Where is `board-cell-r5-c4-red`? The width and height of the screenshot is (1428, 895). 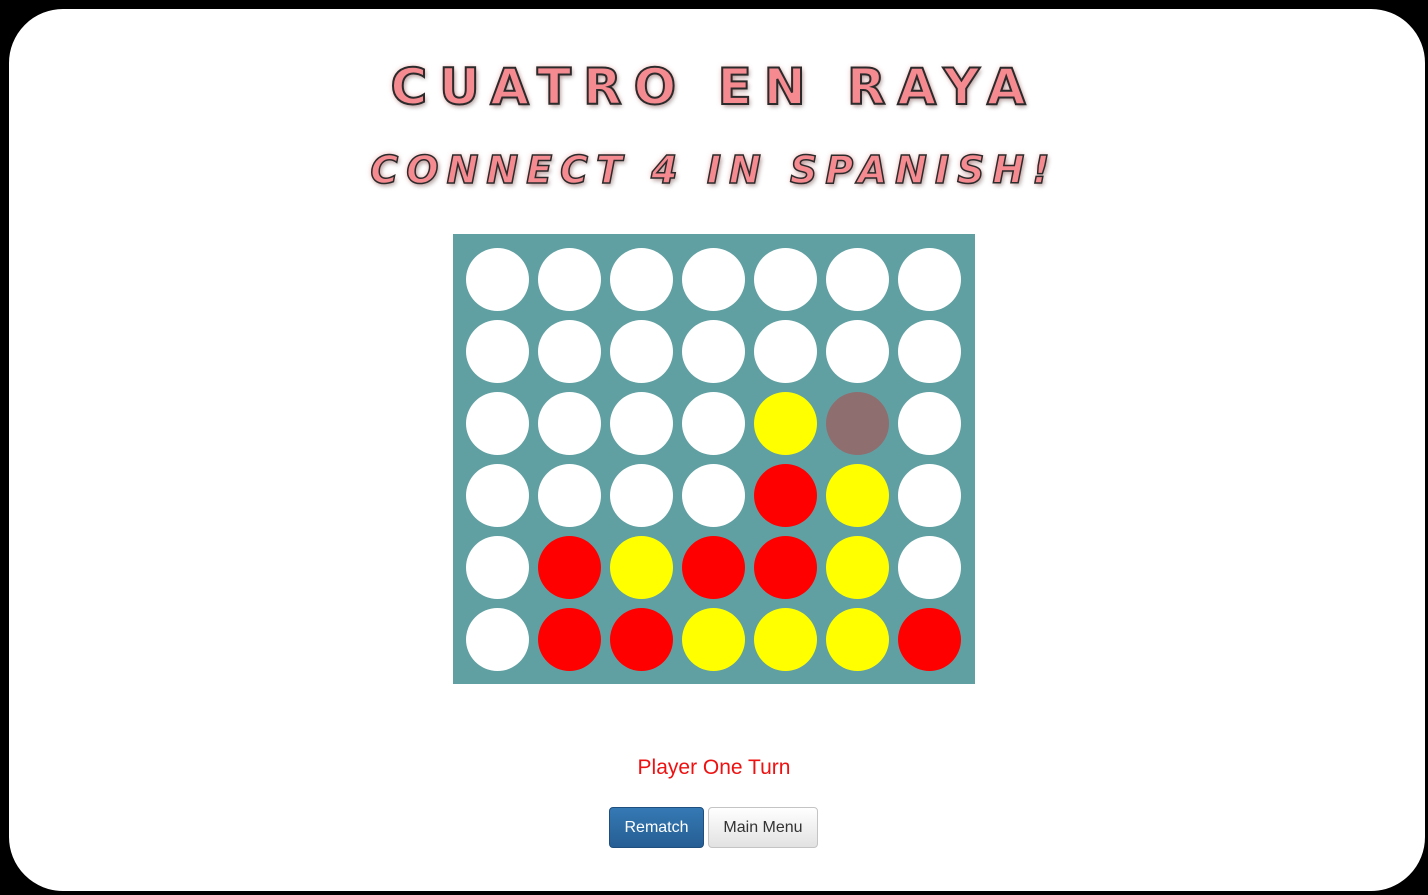 board-cell-r5-c4-red is located at coordinates (713, 567).